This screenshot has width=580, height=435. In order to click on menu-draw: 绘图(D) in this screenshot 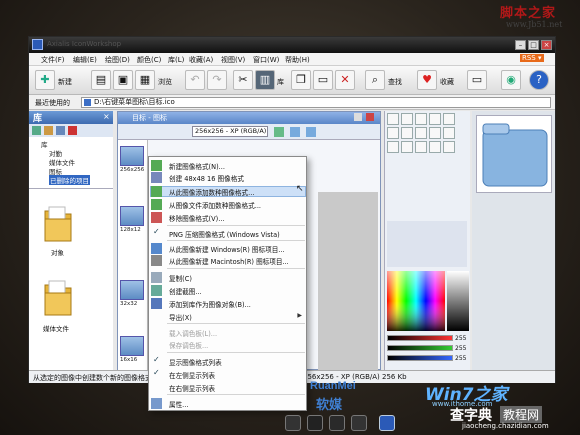, I will do `click(117, 60)`.